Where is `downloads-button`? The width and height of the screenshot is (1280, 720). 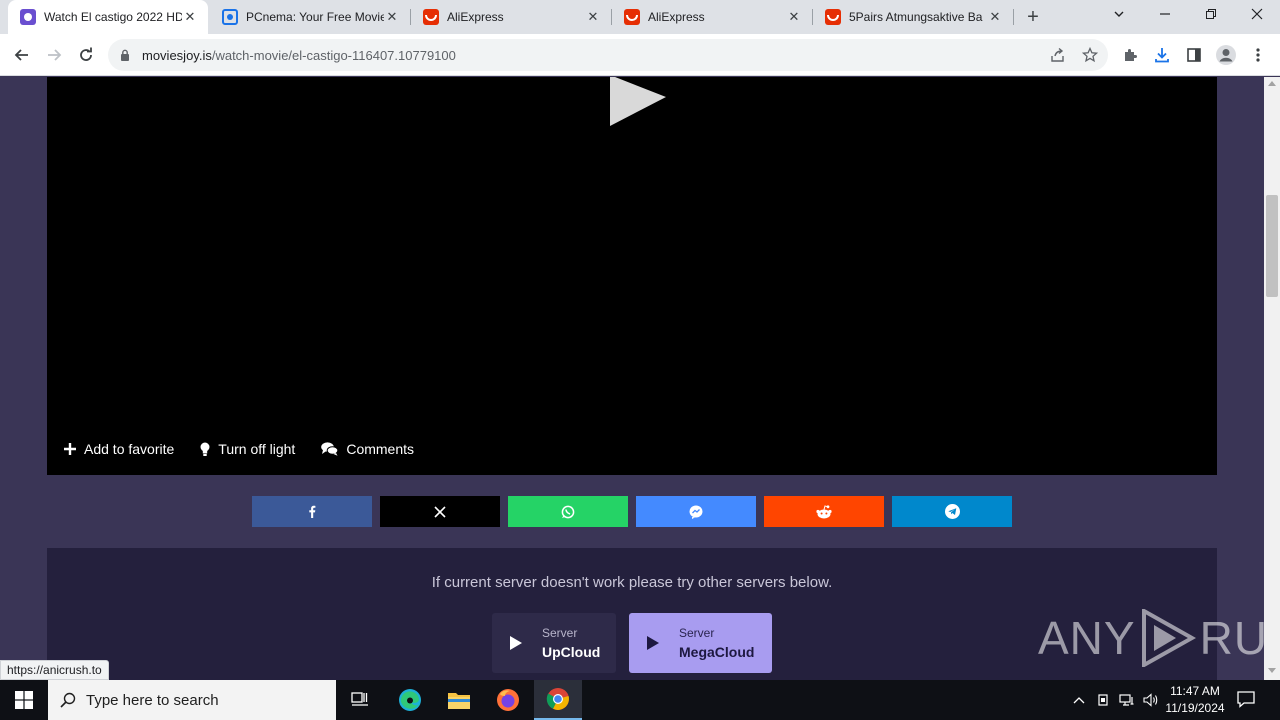 downloads-button is located at coordinates (1162, 55).